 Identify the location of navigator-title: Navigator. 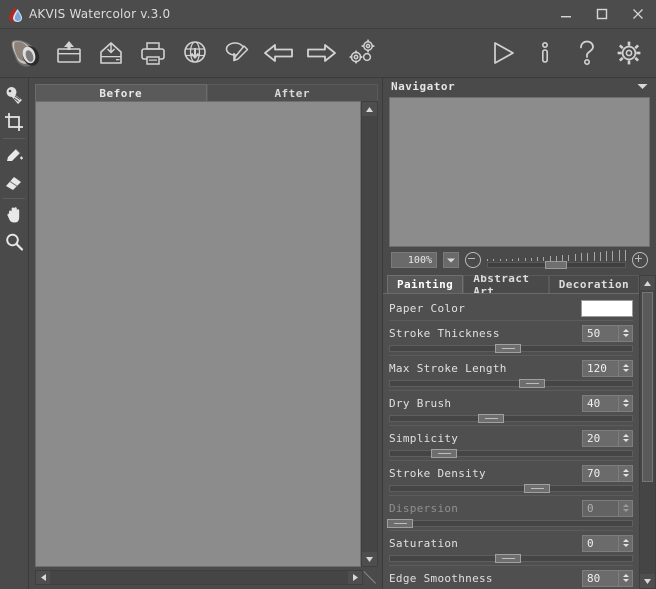
(423, 86).